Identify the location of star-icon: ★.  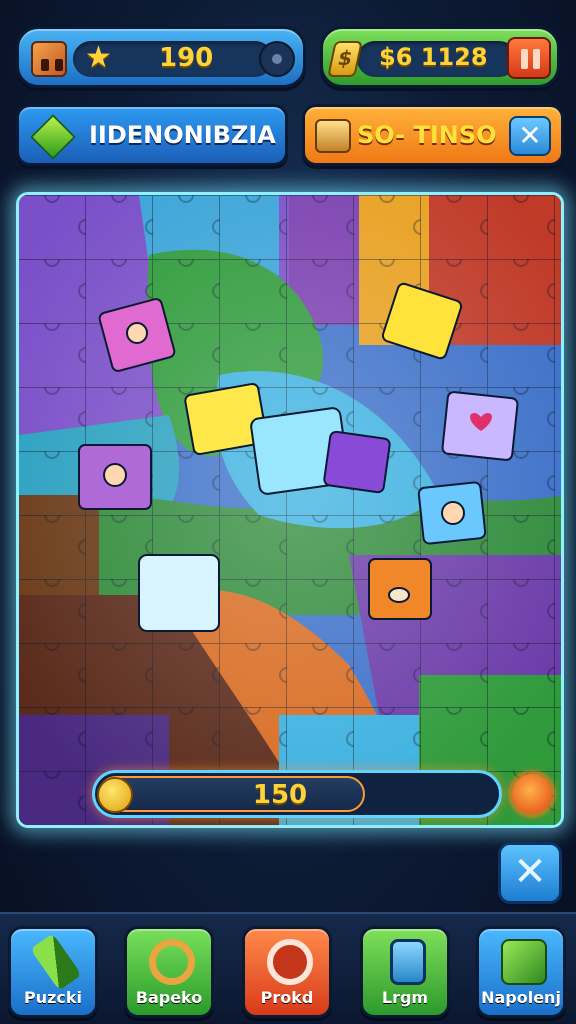
(98, 57).